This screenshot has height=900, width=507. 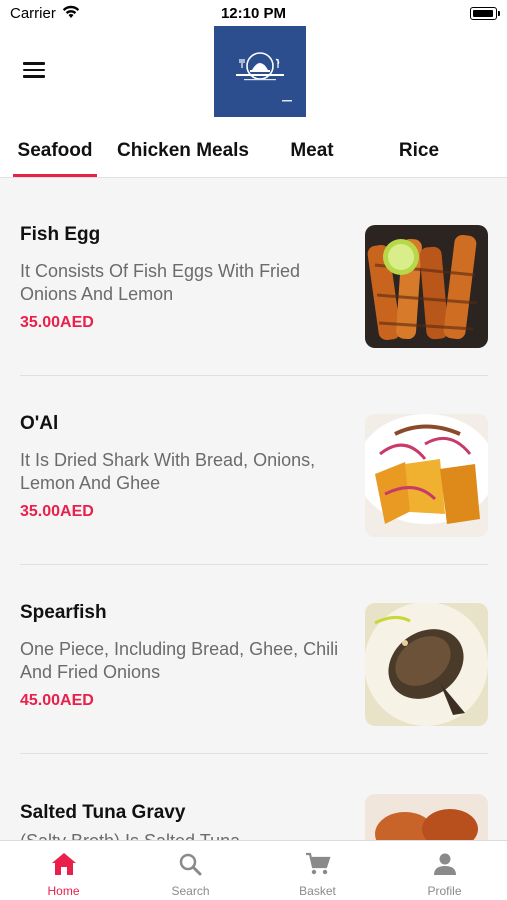 I want to click on profile-icon, so click(x=445, y=864).